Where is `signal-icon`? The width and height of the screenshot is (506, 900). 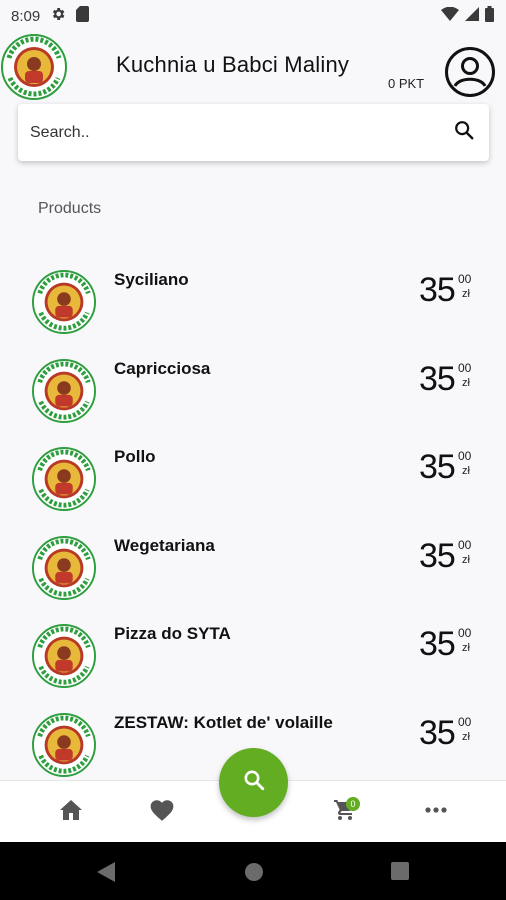 signal-icon is located at coordinates (472, 16).